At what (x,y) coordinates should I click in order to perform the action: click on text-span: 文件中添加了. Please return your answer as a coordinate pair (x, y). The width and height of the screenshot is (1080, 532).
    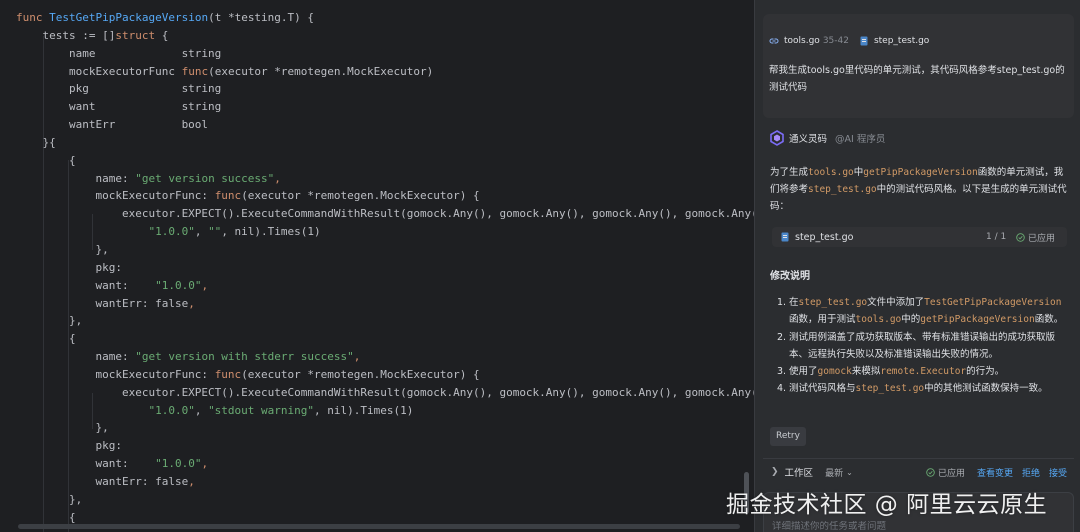
    Looking at the image, I should click on (896, 302).